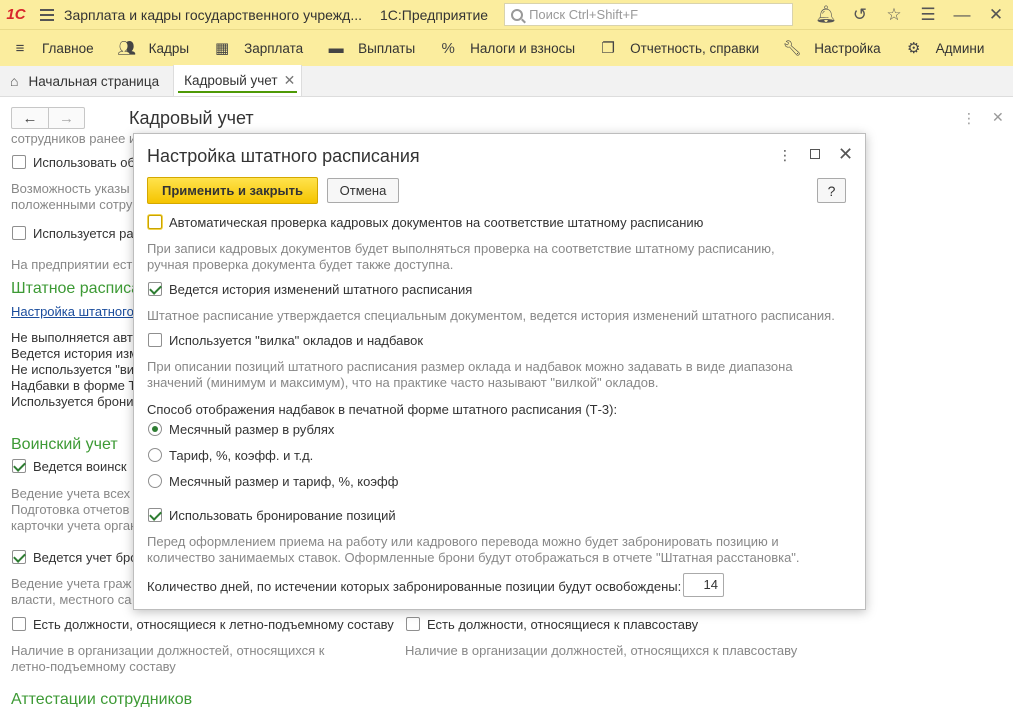 This screenshot has width=1013, height=707. I want to click on section-payments: ▬ Выплаты, so click(372, 48).